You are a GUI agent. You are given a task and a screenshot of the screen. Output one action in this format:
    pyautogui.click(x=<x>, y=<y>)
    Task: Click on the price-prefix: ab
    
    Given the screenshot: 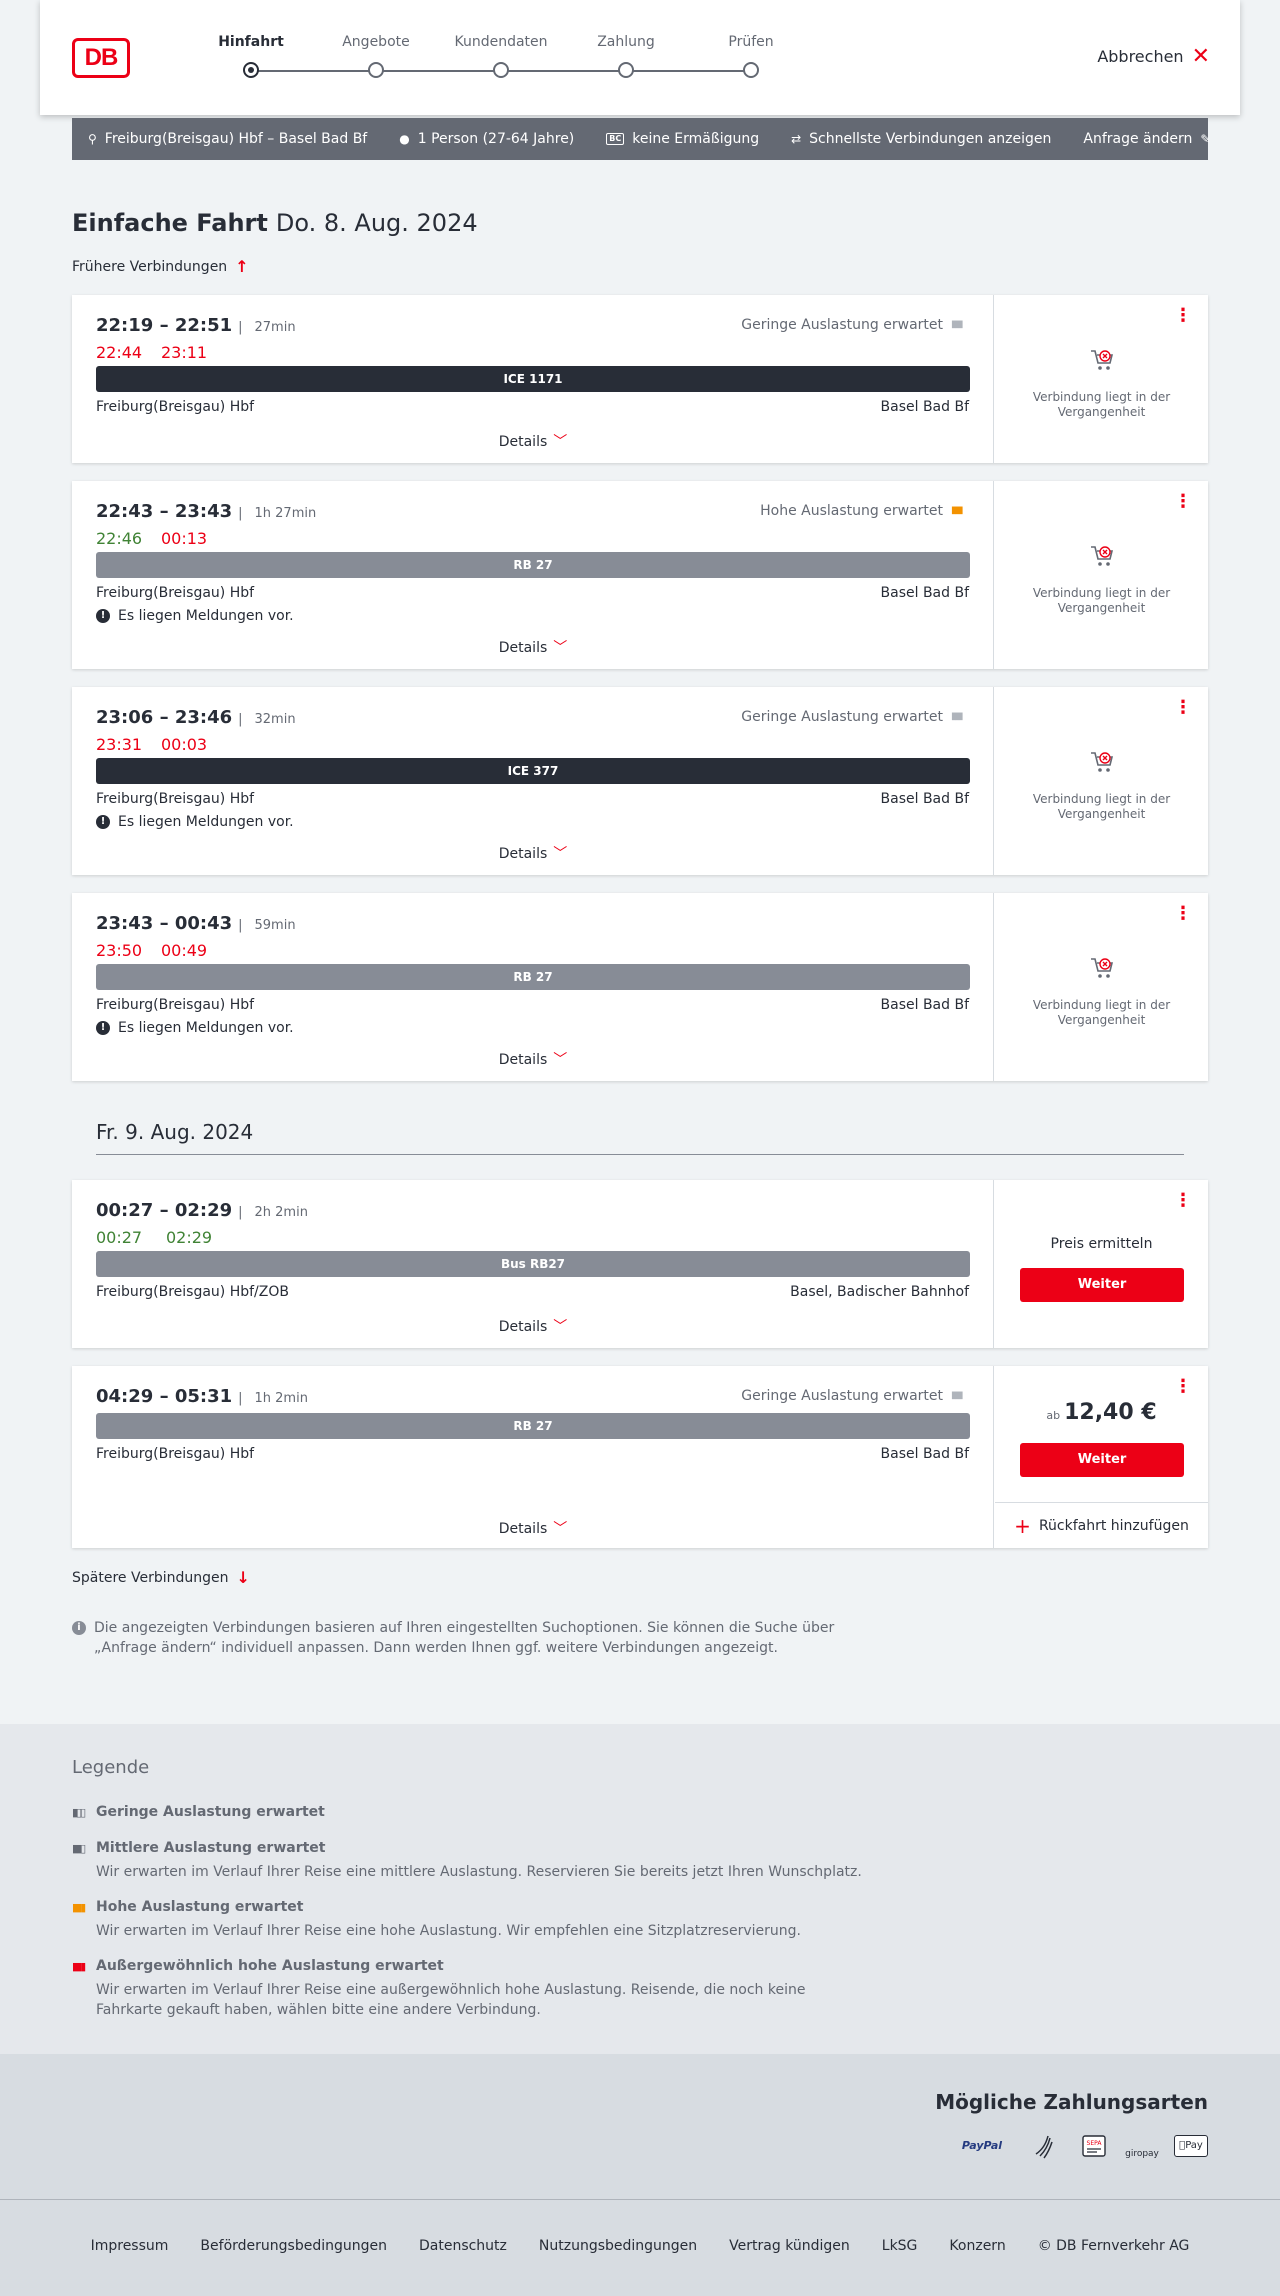 What is the action you would take?
    pyautogui.click(x=1053, y=1415)
    